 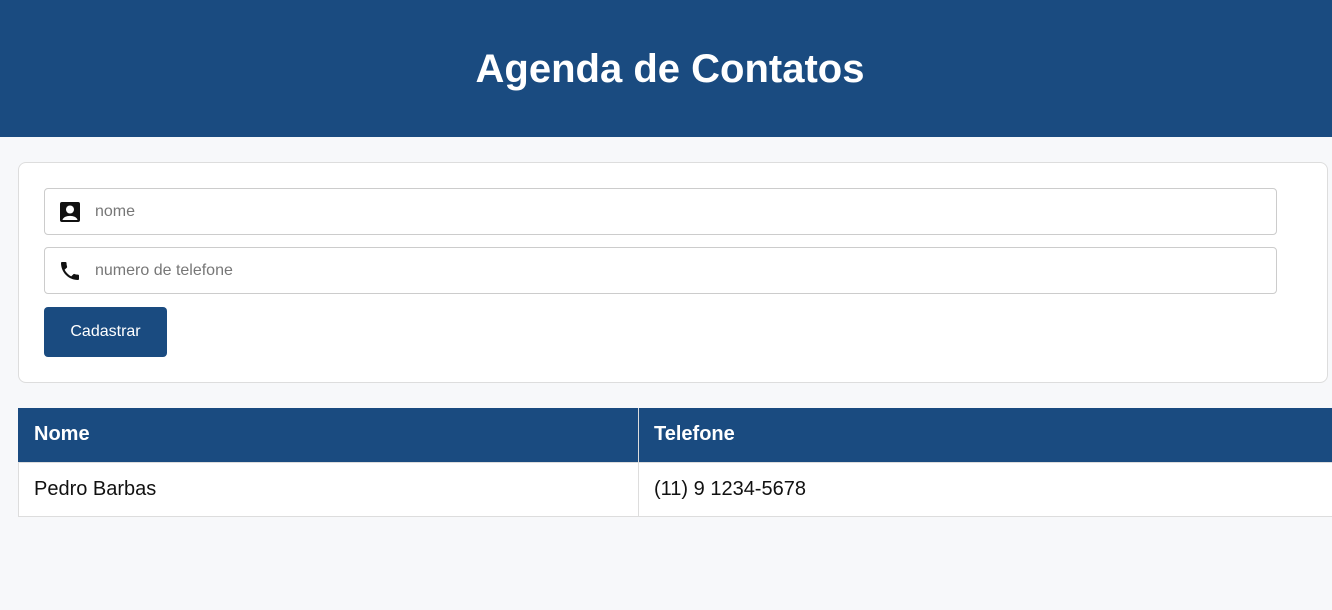 I want to click on phone-input, so click(x=685, y=270).